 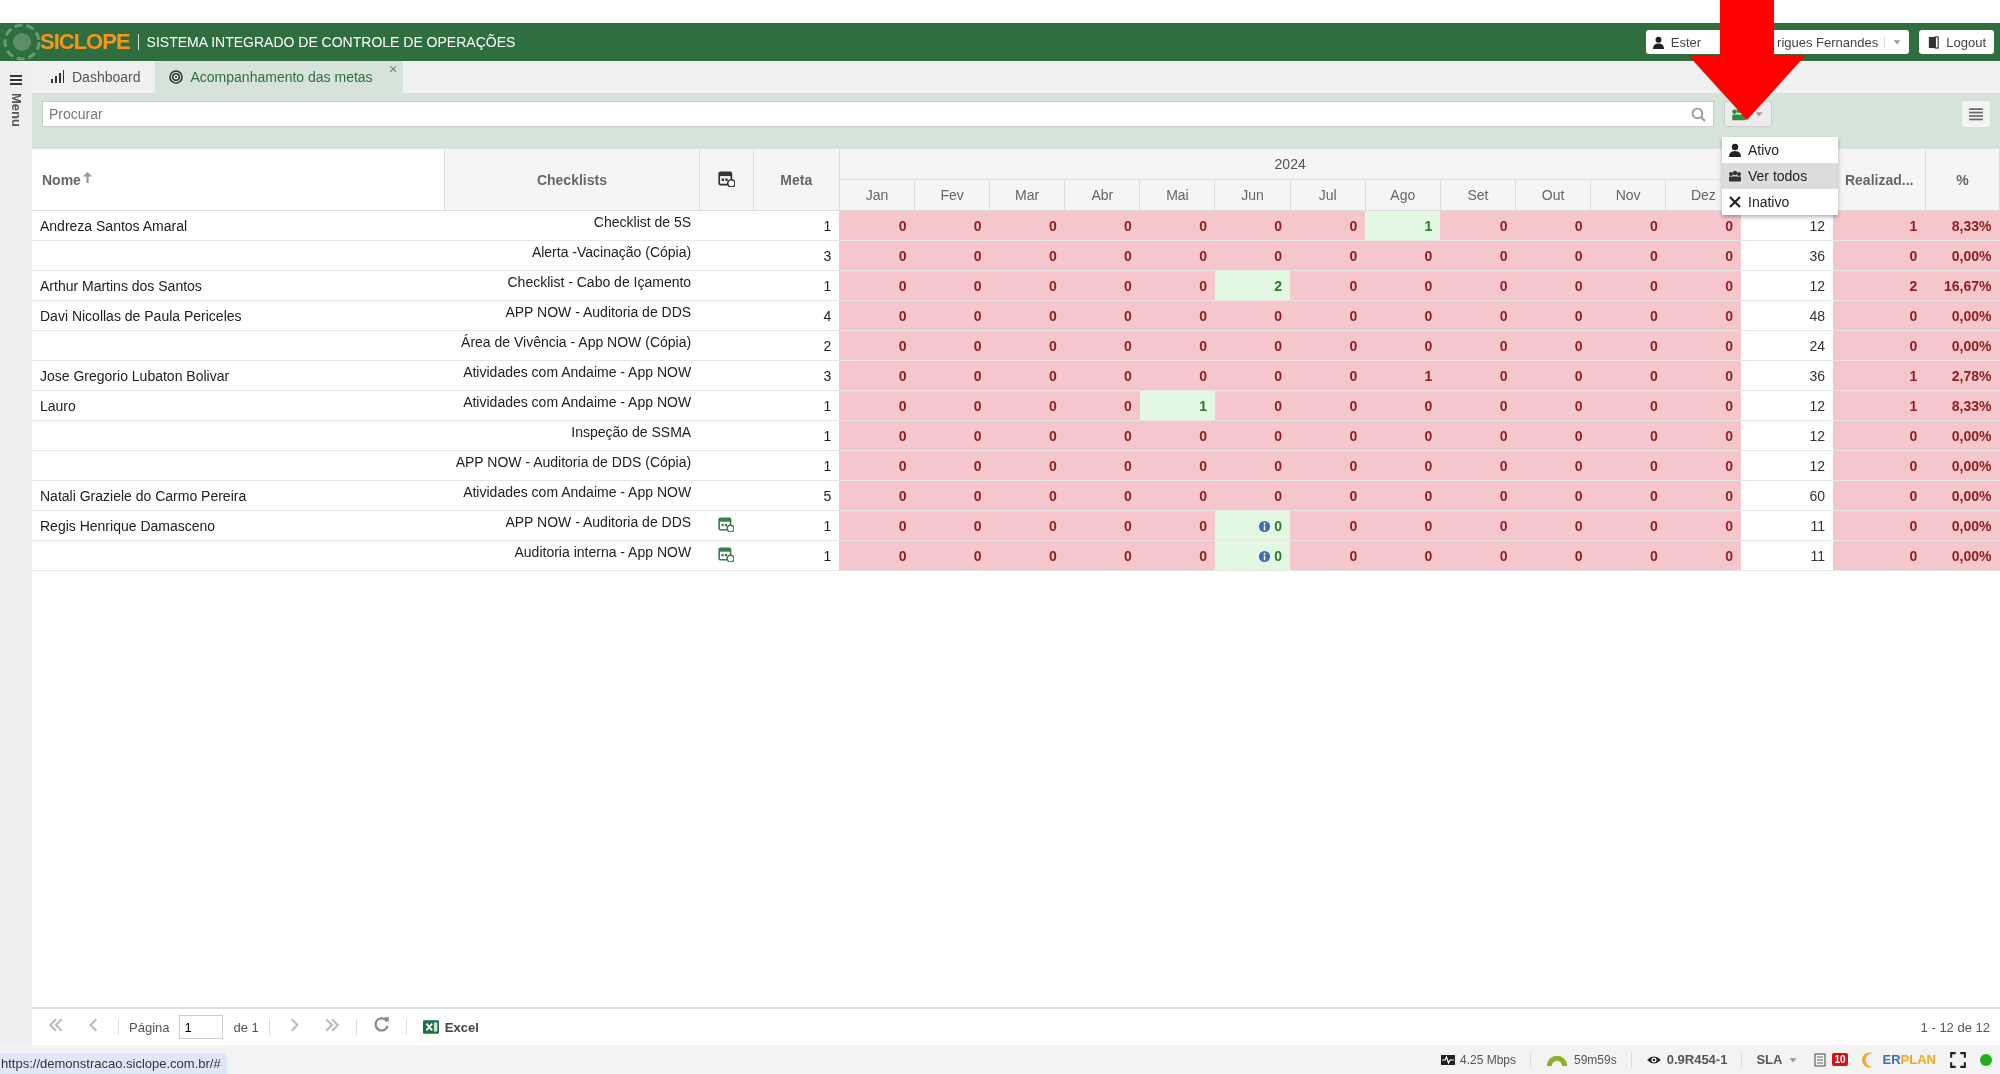 I want to click on list-icon, so click(x=1976, y=114).